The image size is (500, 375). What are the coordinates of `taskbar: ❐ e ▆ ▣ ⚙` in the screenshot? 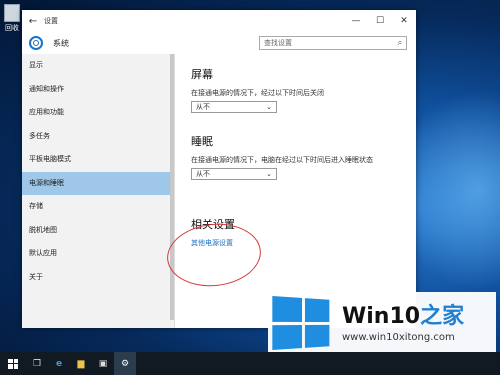 It's located at (250, 363).